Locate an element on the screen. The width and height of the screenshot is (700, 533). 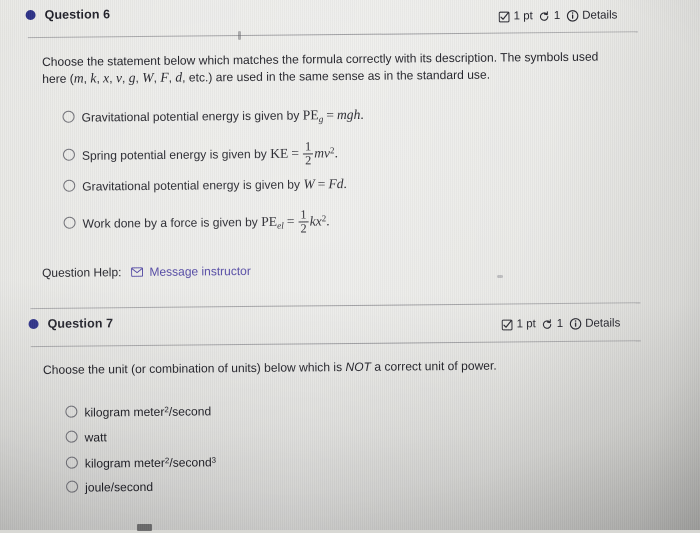
question-7-option-4: joule/second is located at coordinates (109, 487).